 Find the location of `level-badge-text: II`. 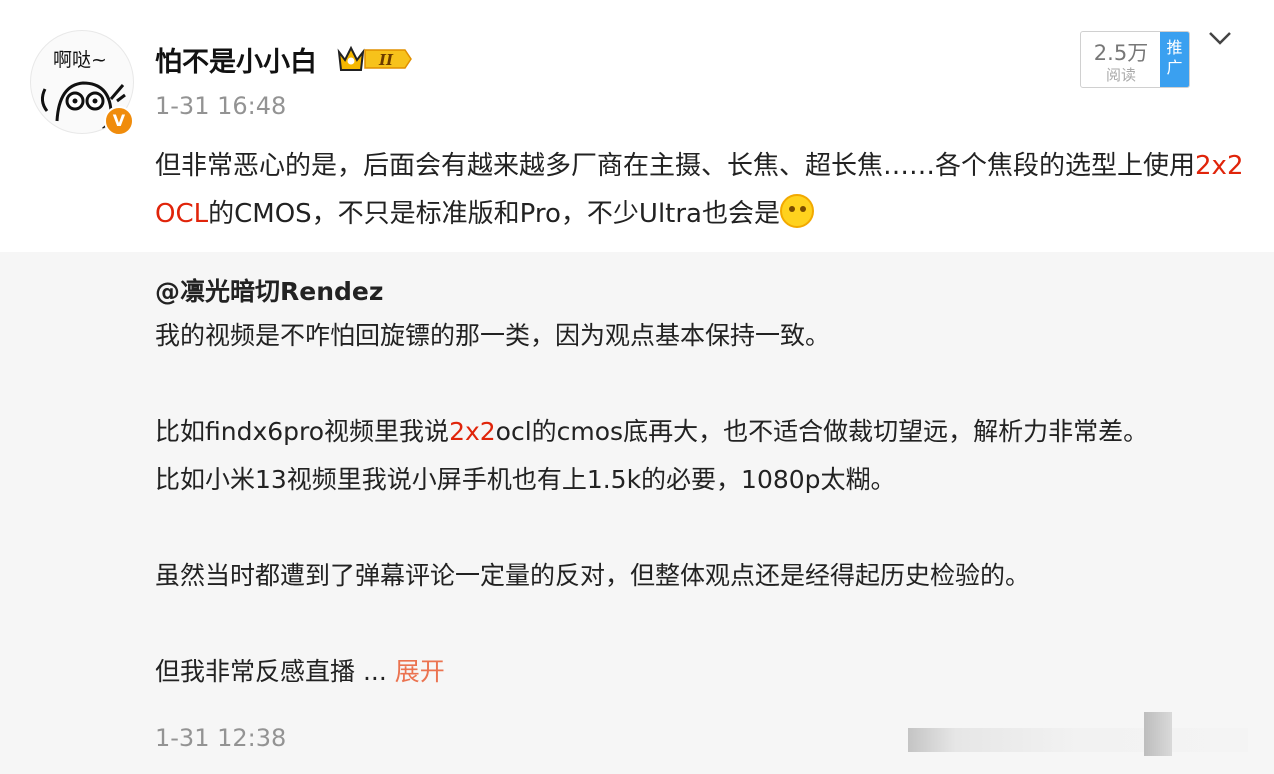

level-badge-text: II is located at coordinates (386, 60).